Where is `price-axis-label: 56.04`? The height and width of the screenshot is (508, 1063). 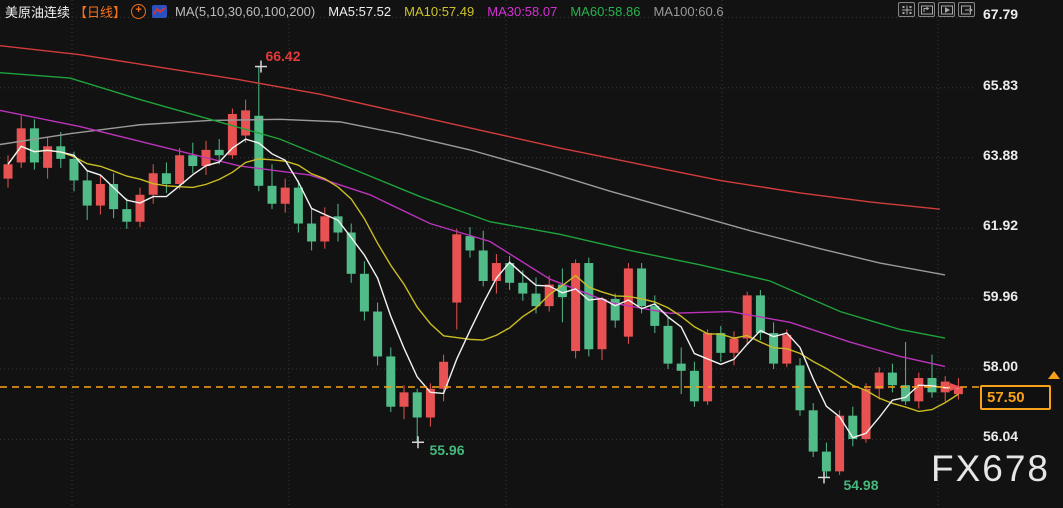 price-axis-label: 56.04 is located at coordinates (1001, 436).